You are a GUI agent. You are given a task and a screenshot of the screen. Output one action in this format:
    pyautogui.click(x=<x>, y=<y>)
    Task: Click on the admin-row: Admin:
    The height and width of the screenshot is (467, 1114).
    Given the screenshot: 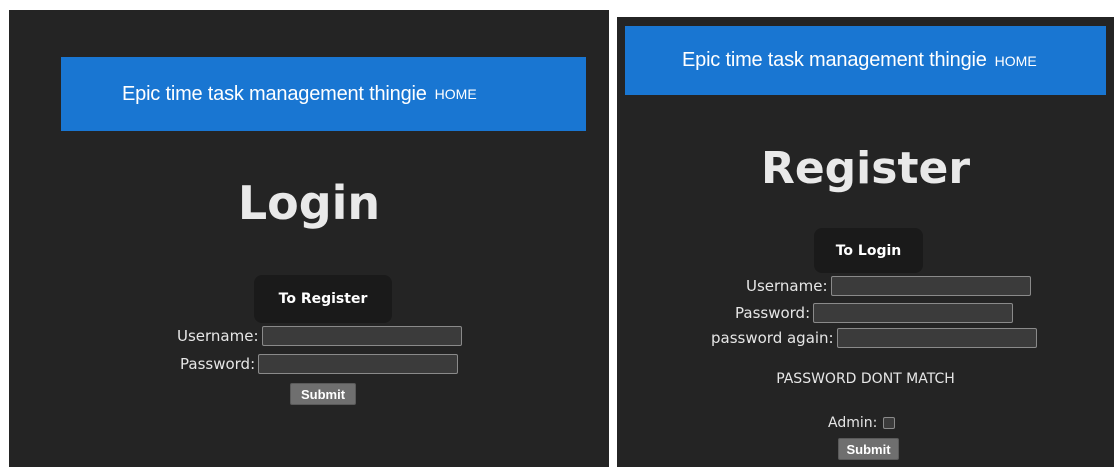 What is the action you would take?
    pyautogui.click(x=862, y=423)
    